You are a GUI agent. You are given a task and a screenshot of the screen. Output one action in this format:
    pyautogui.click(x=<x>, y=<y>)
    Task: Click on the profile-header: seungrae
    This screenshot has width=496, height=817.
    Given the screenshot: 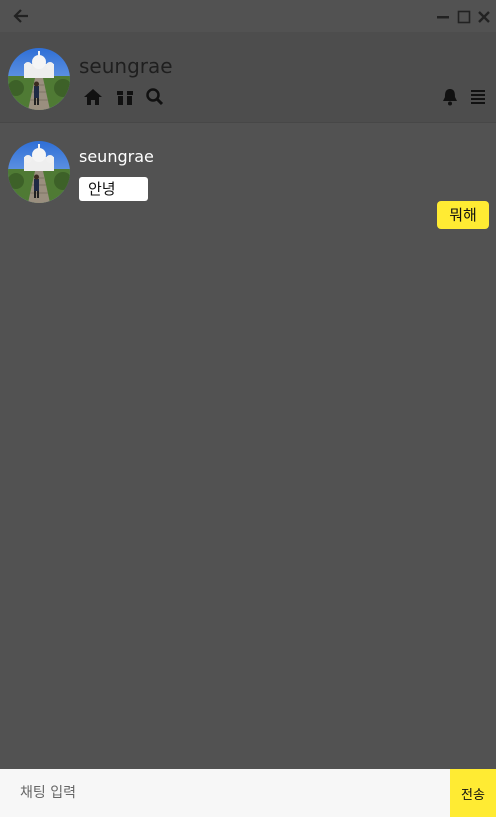 What is the action you would take?
    pyautogui.click(x=248, y=77)
    